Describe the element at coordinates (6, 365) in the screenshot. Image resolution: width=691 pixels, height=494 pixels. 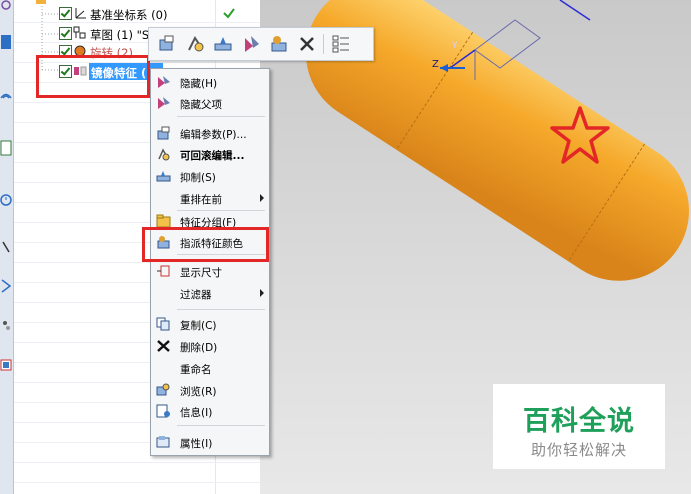
I see `palette-icon` at that location.